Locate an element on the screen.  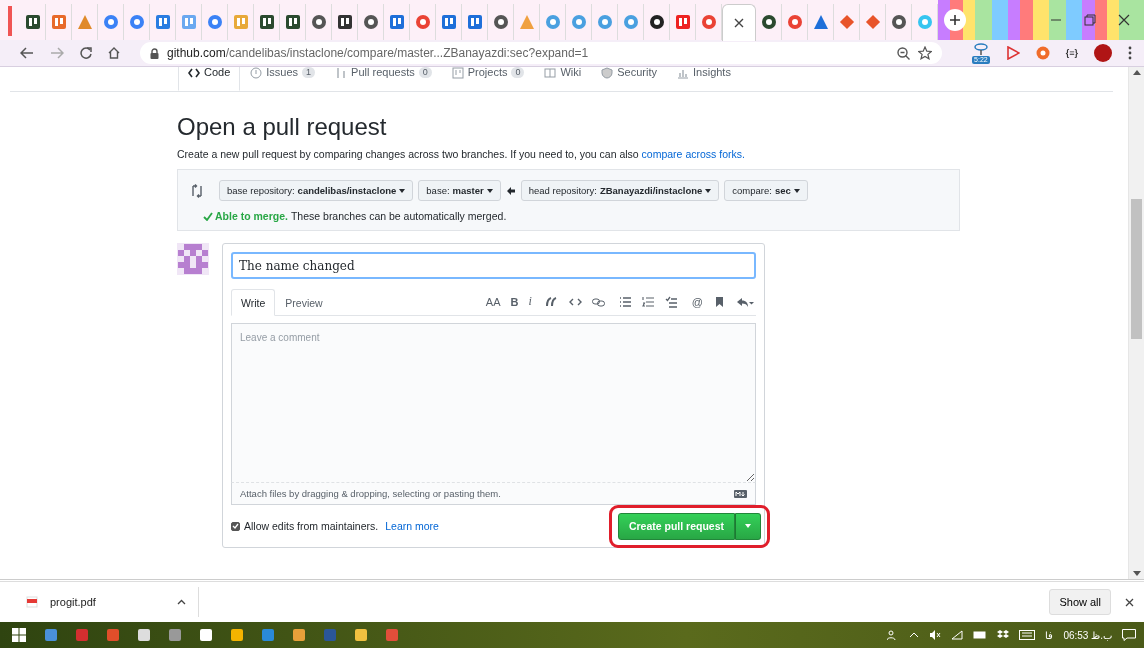
markdown-icon is located at coordinates (740, 493).